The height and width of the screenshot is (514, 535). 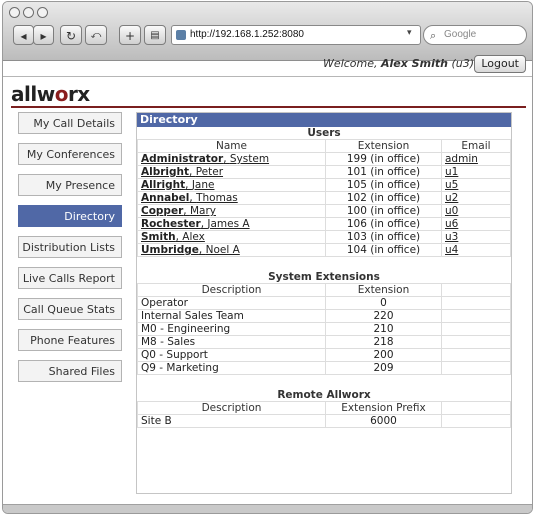 I want to click on system-extension-row: M8 - Sales 218, so click(x=324, y=342).